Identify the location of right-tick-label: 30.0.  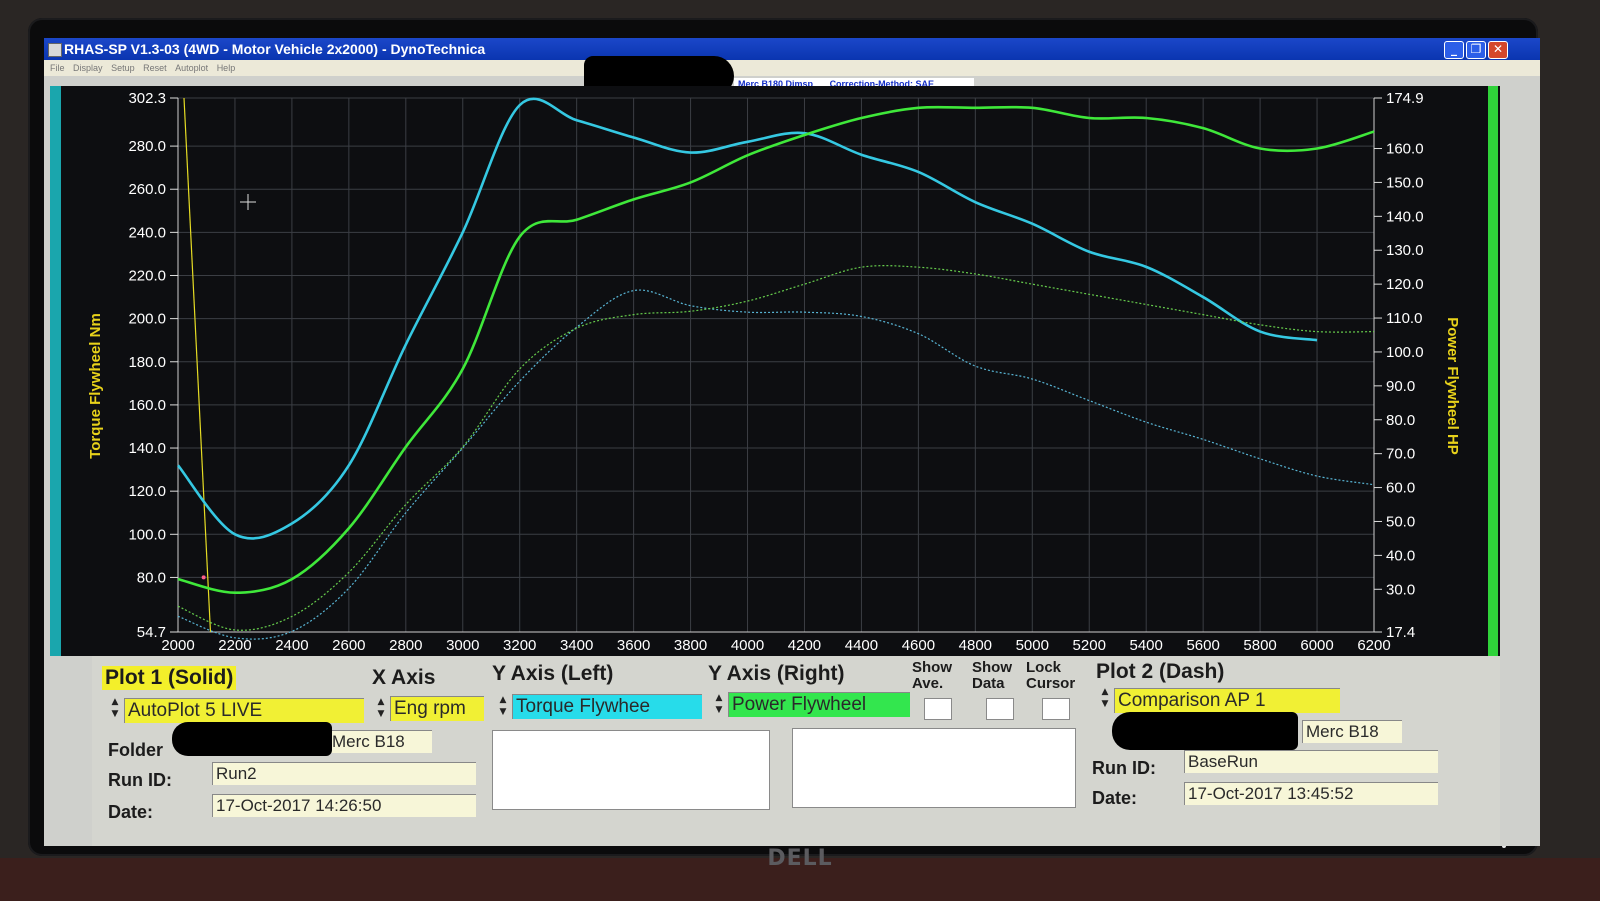
(1400, 589).